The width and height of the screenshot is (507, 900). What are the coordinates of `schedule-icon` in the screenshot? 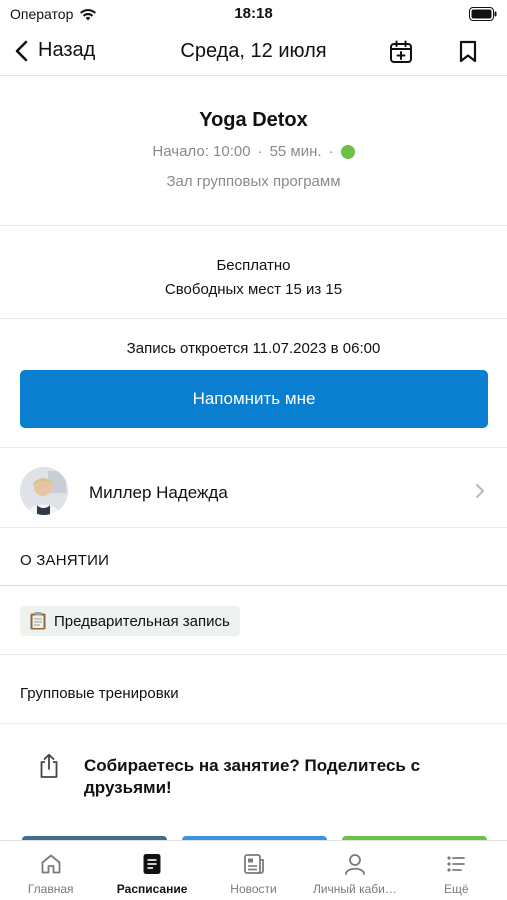 It's located at (152, 864).